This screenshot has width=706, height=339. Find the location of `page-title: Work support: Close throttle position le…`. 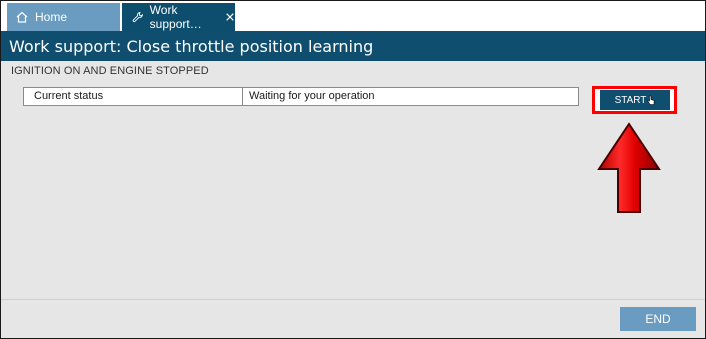

page-title: Work support: Close throttle position le… is located at coordinates (353, 46).